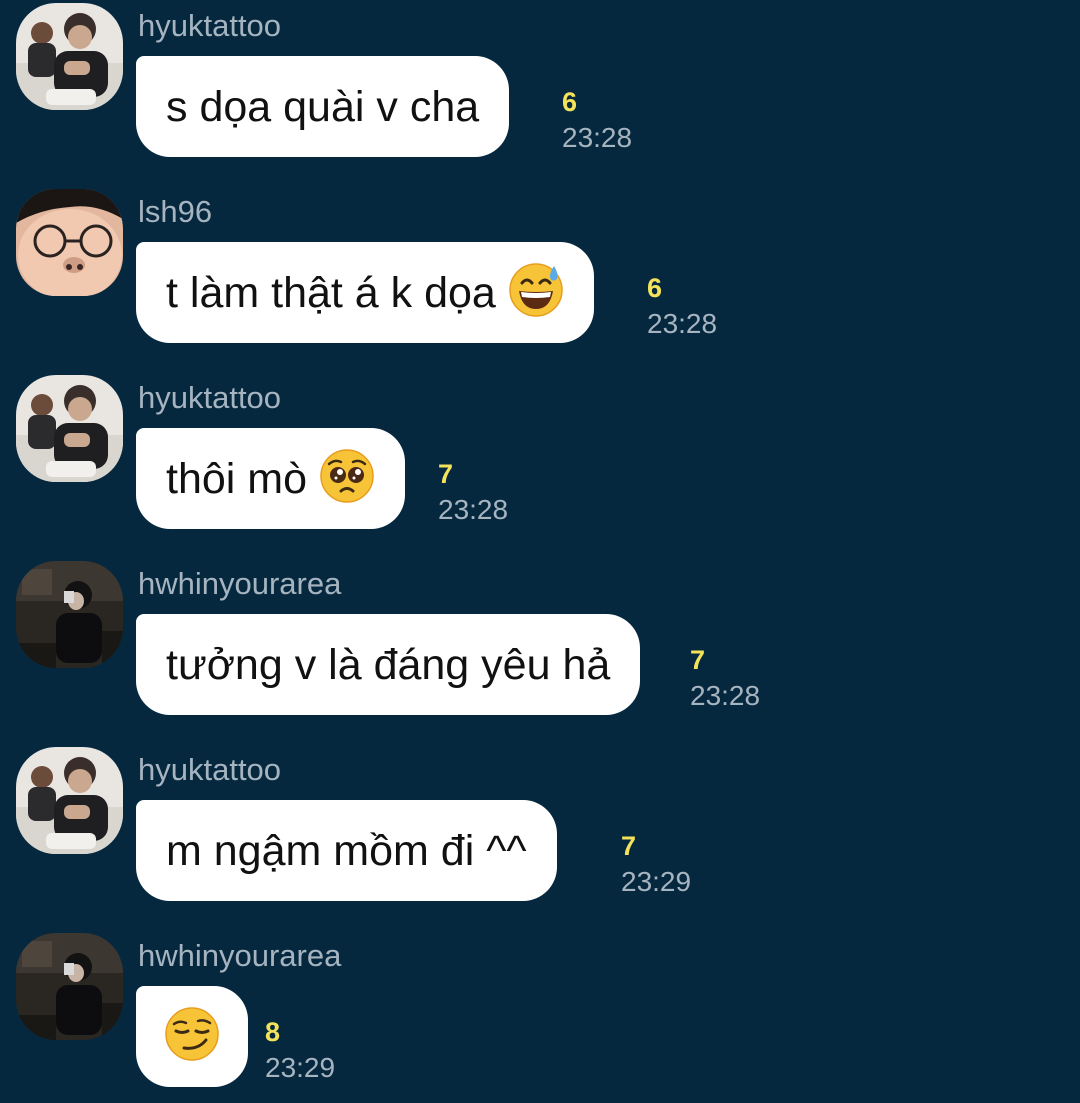 Image resolution: width=1080 pixels, height=1103 pixels. I want to click on unread-count: 8, so click(273, 1032).